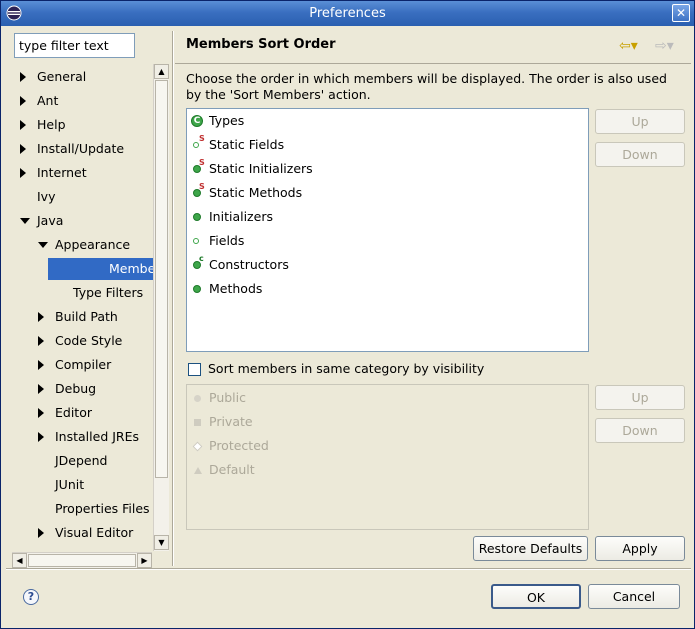  What do you see at coordinates (161, 71) in the screenshot?
I see `scroll-up-arrow-icon: ▲` at bounding box center [161, 71].